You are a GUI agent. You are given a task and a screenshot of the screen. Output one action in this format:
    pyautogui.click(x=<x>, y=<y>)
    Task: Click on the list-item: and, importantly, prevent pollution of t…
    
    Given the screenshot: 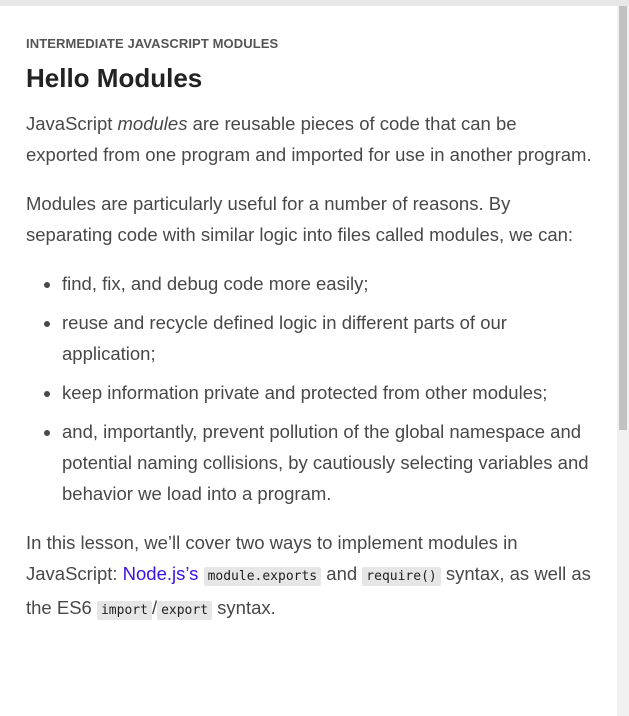 What is the action you would take?
    pyautogui.click(x=327, y=462)
    